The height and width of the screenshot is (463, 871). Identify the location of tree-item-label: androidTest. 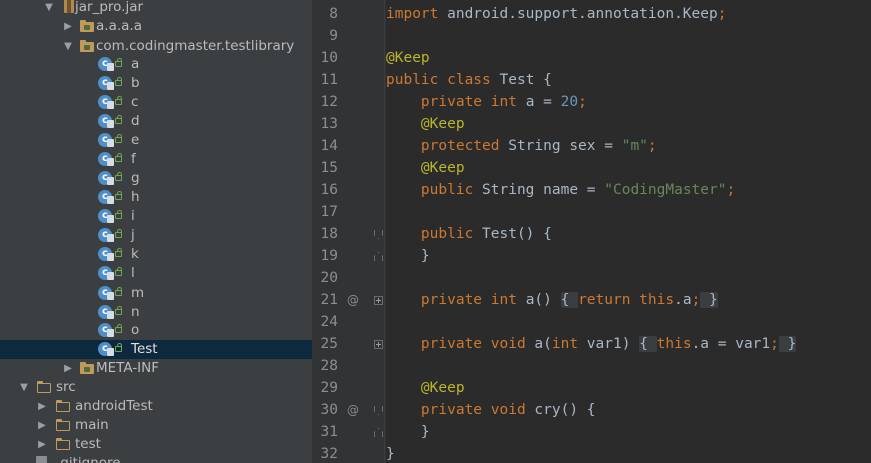
(114, 406).